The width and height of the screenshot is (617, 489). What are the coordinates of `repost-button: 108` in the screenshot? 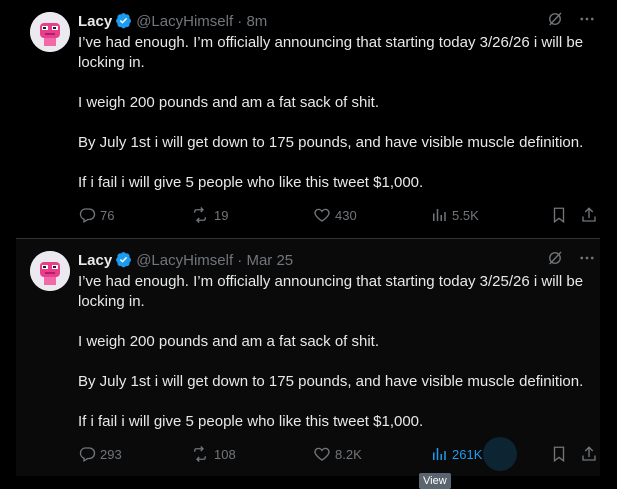 It's located at (213, 454).